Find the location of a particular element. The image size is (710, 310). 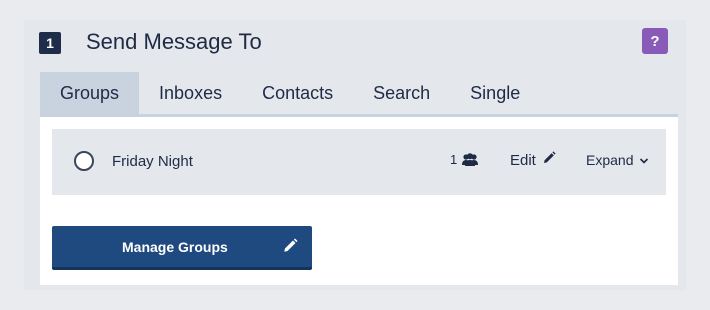

tab-search: Search is located at coordinates (401, 93).